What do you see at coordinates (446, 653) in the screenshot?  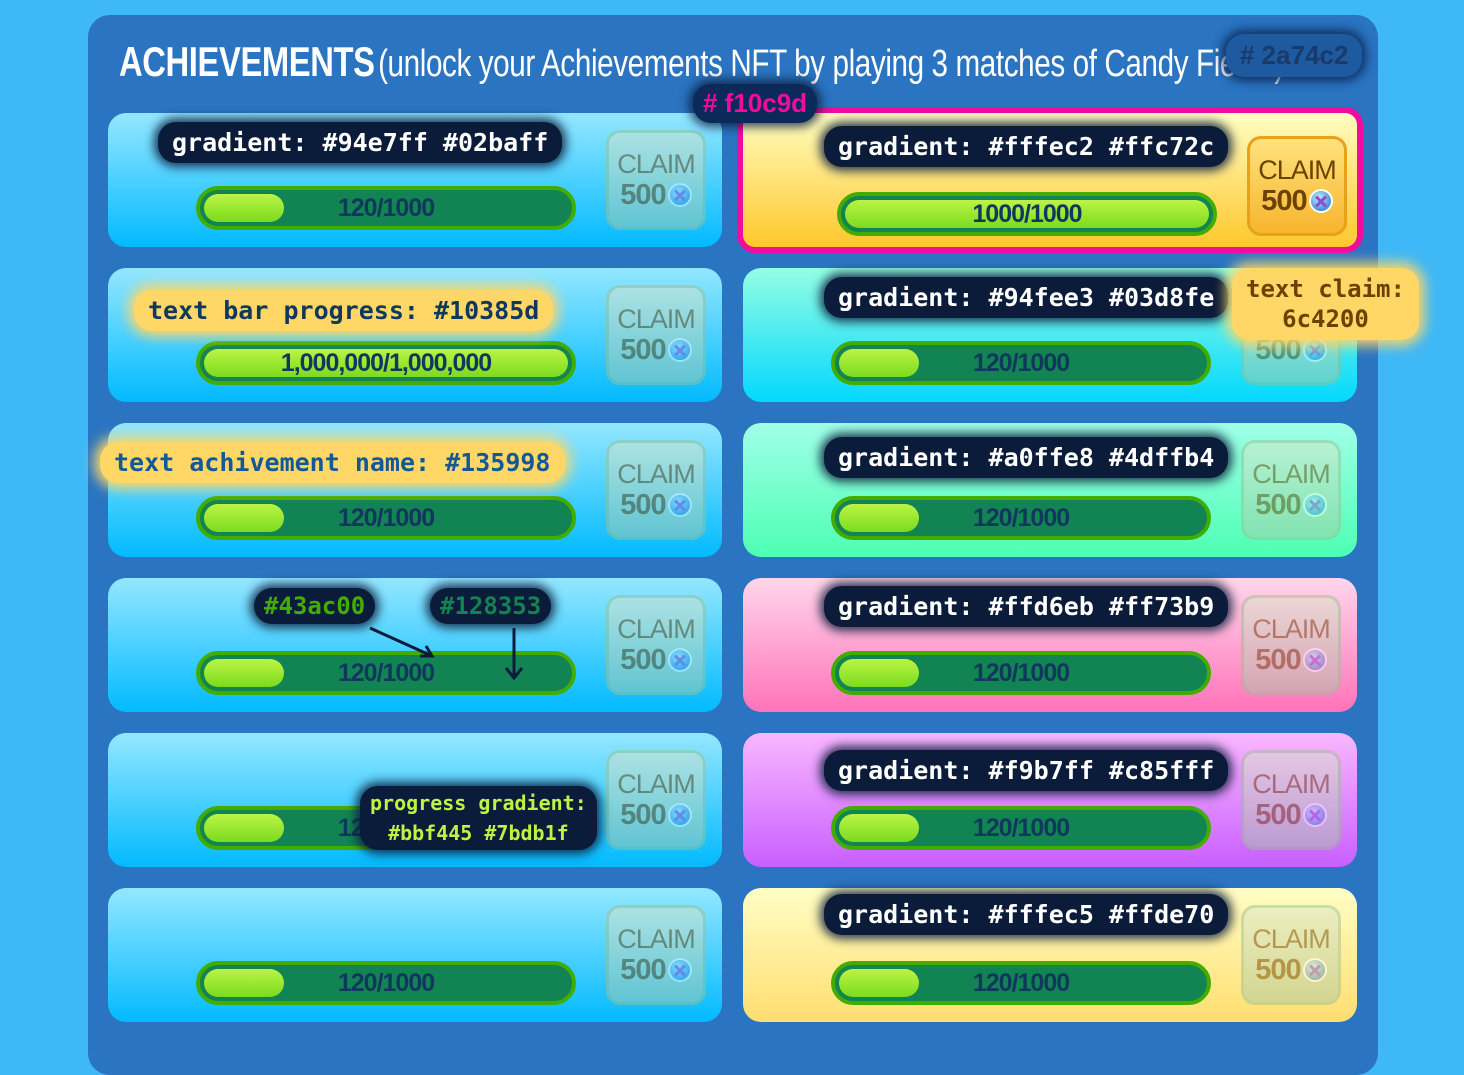 I see `annotation-arrows` at bounding box center [446, 653].